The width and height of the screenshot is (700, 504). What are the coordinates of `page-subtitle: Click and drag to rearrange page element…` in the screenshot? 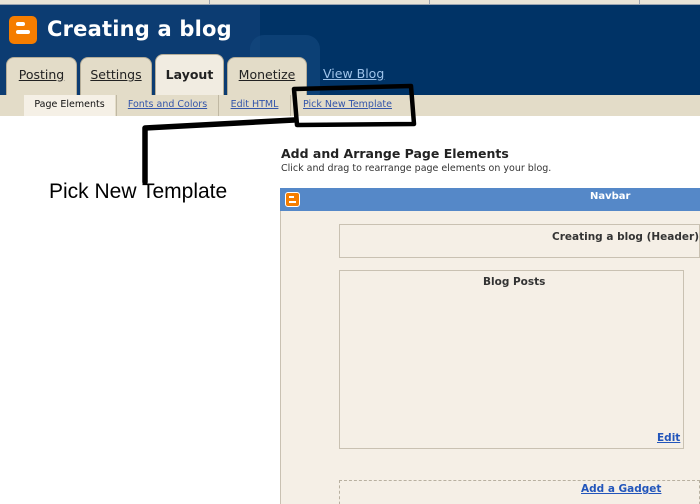 It's located at (416, 168).